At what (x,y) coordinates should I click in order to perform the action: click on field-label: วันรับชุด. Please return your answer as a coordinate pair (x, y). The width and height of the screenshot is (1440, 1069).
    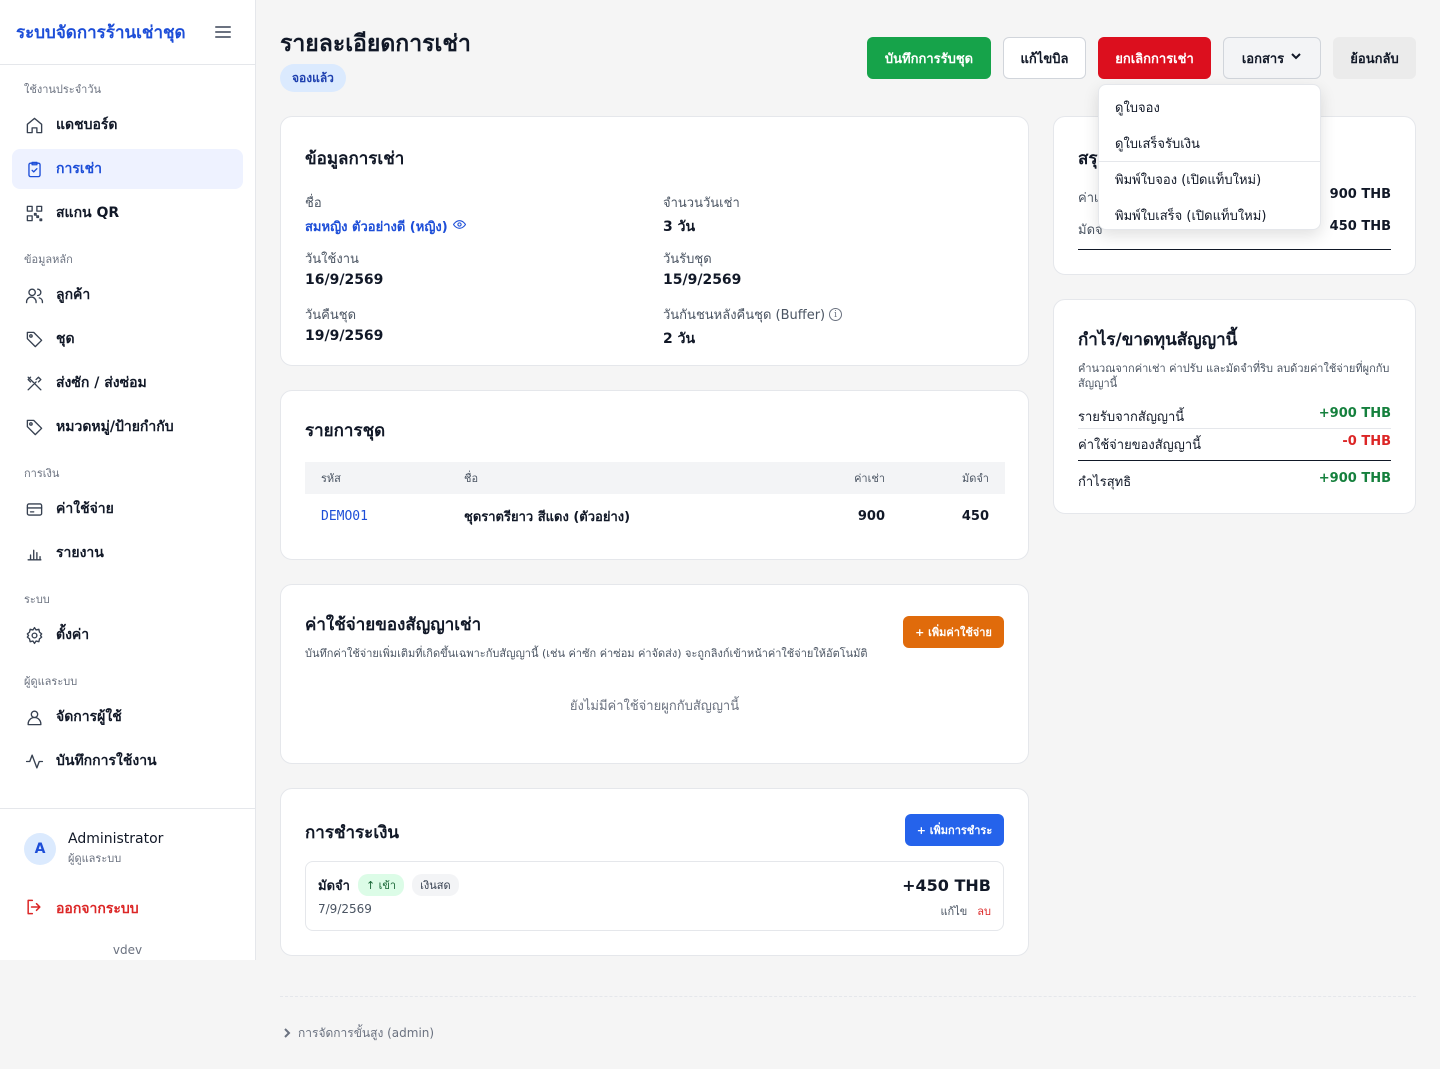
    Looking at the image, I should click on (687, 259).